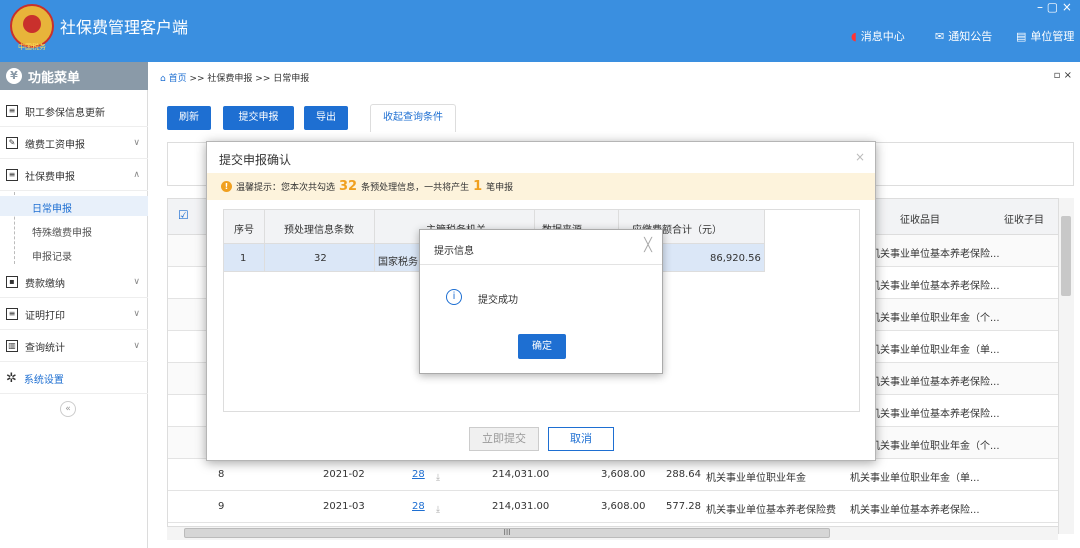  What do you see at coordinates (54, 78) in the screenshot?
I see `menu-header-label: 功能菜单` at bounding box center [54, 78].